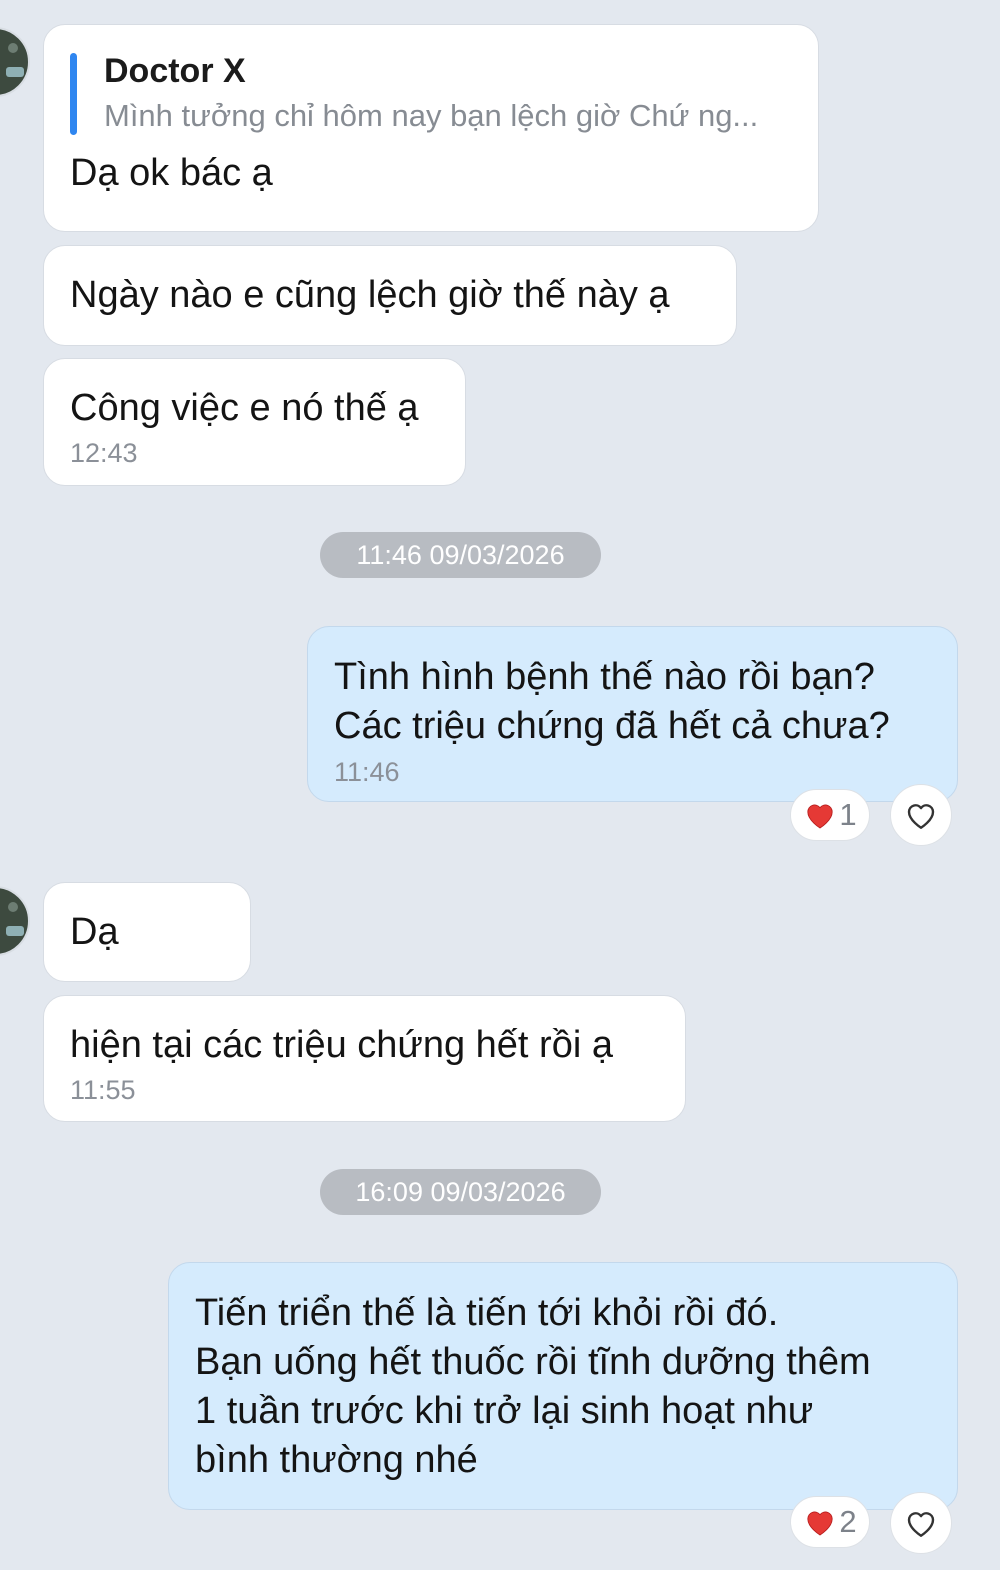 This screenshot has width=1000, height=1570. Describe the element at coordinates (604, 677) in the screenshot. I see `message-line: Tình hình bệnh thế nào rồi bạn?` at that location.